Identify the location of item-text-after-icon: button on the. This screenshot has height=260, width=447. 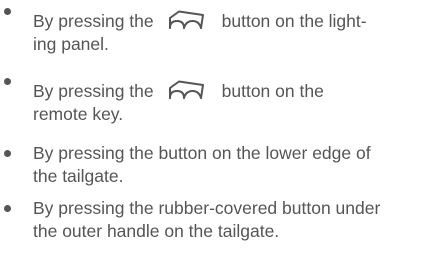
(272, 91).